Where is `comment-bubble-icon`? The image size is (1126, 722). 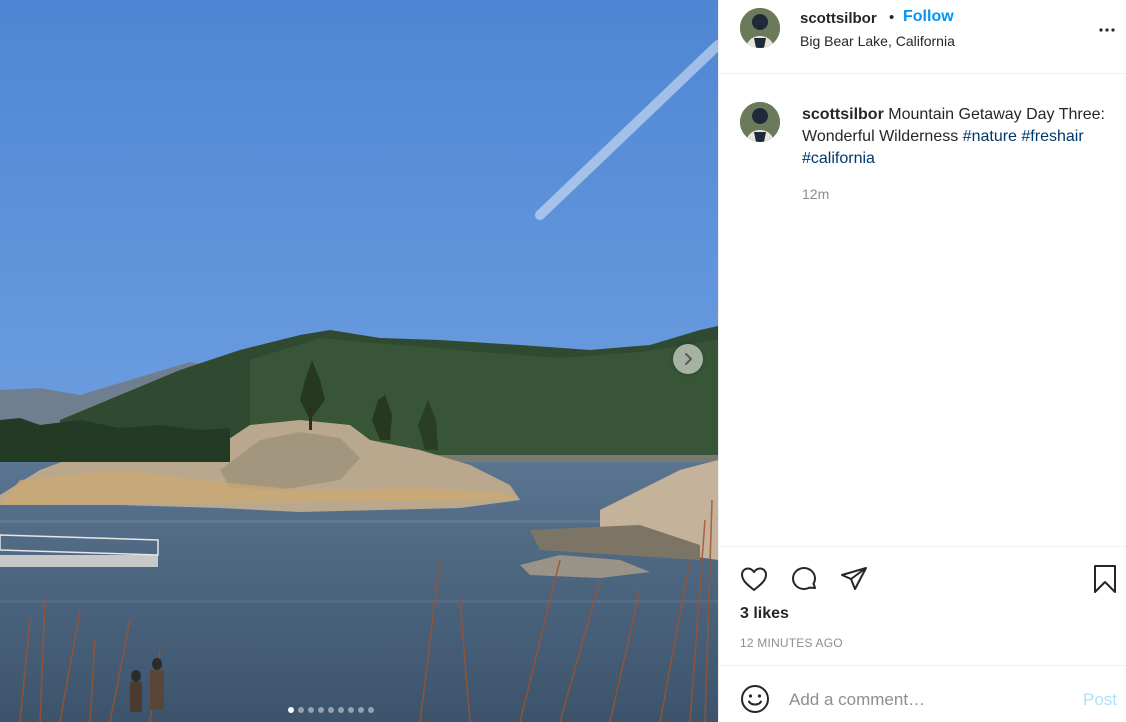 comment-bubble-icon is located at coordinates (804, 579).